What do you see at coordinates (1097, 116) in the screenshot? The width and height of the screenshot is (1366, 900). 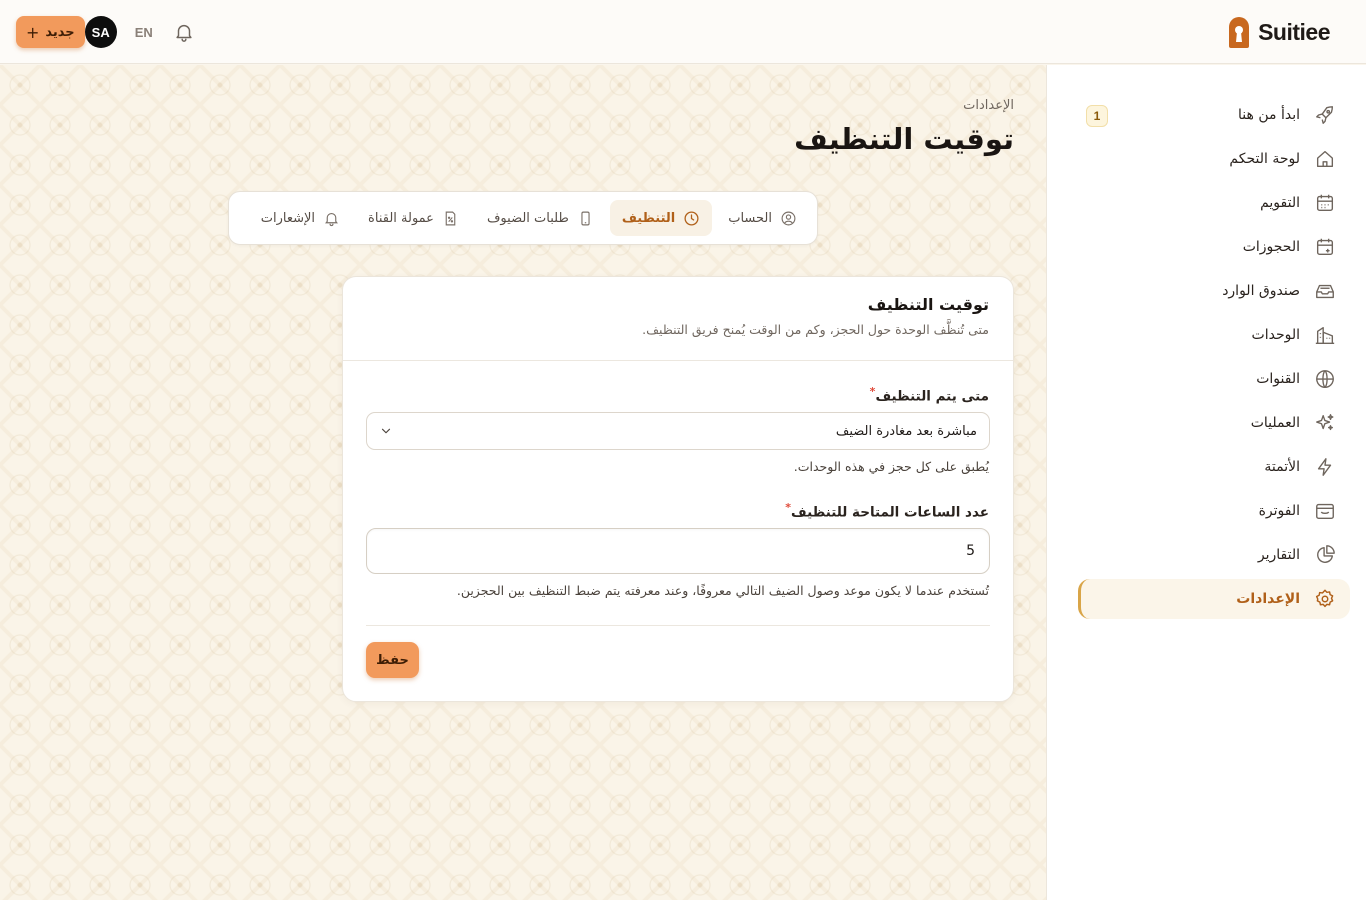 I see `count-badge: 1` at bounding box center [1097, 116].